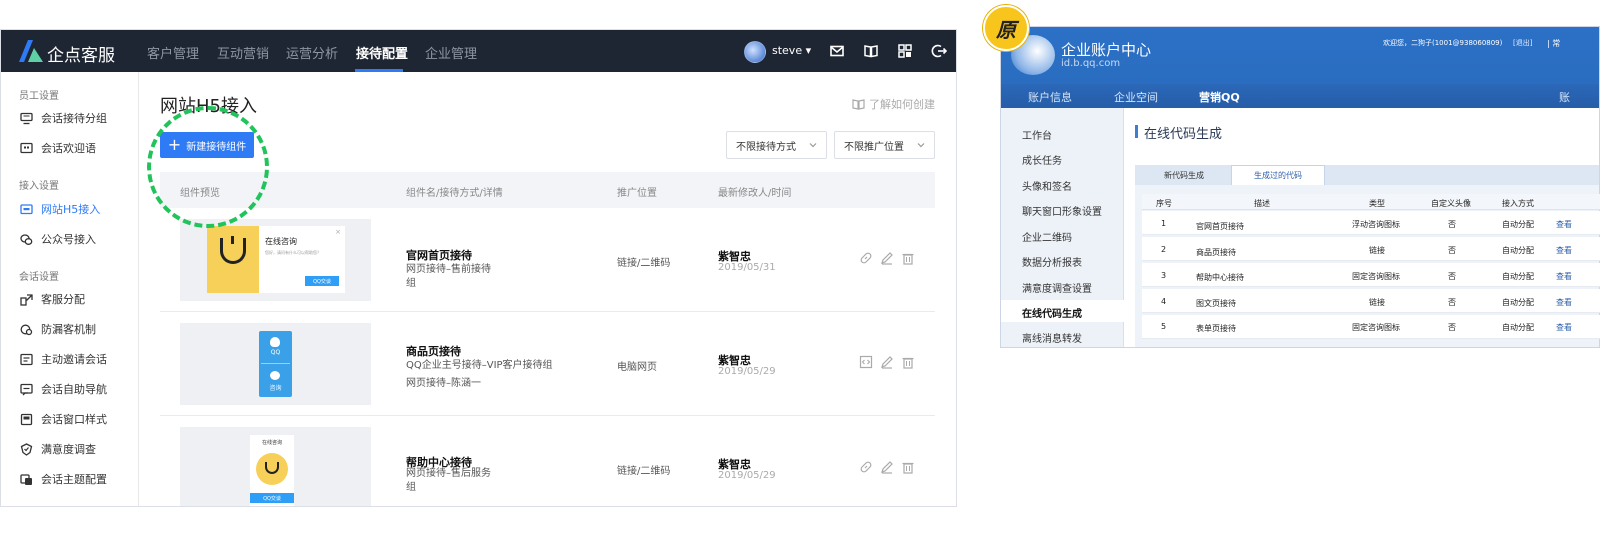  I want to click on nav-enterprise-space: 企业空间, so click(1136, 97).